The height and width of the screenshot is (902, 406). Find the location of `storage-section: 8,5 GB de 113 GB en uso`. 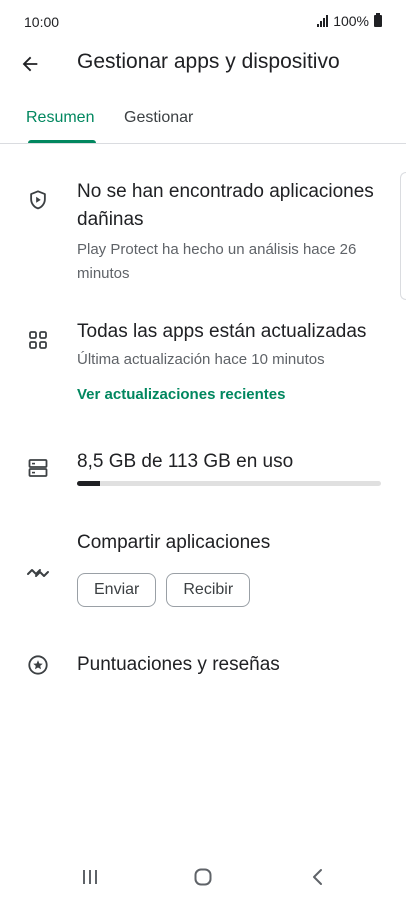

storage-section: 8,5 GB de 113 GB en uso is located at coordinates (200, 473).